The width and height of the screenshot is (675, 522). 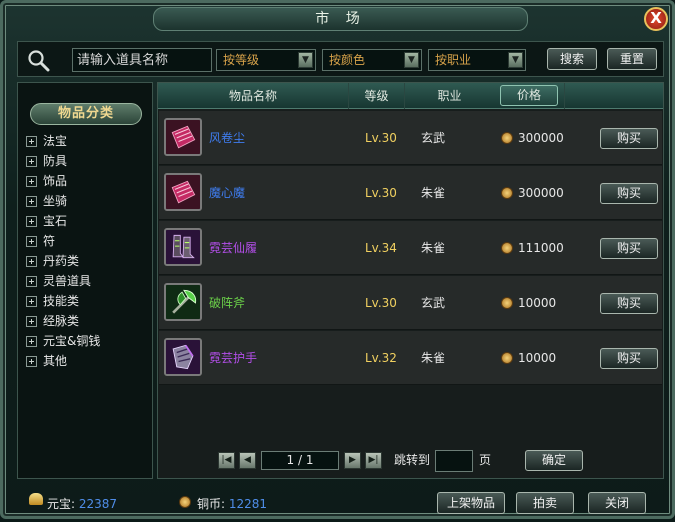 What do you see at coordinates (572, 59) in the screenshot?
I see `search-button: 搜索` at bounding box center [572, 59].